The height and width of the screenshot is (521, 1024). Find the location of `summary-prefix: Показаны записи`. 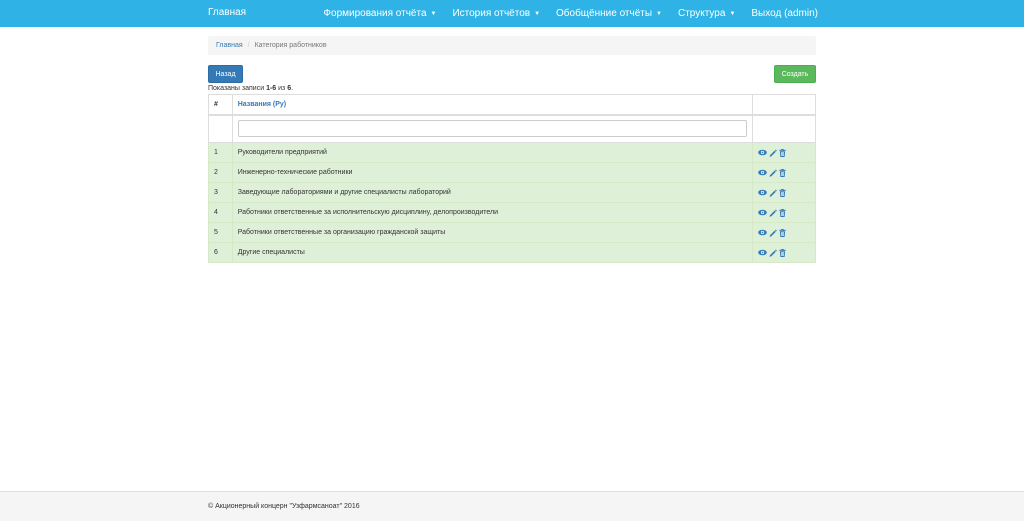

summary-prefix: Показаны записи is located at coordinates (237, 88).